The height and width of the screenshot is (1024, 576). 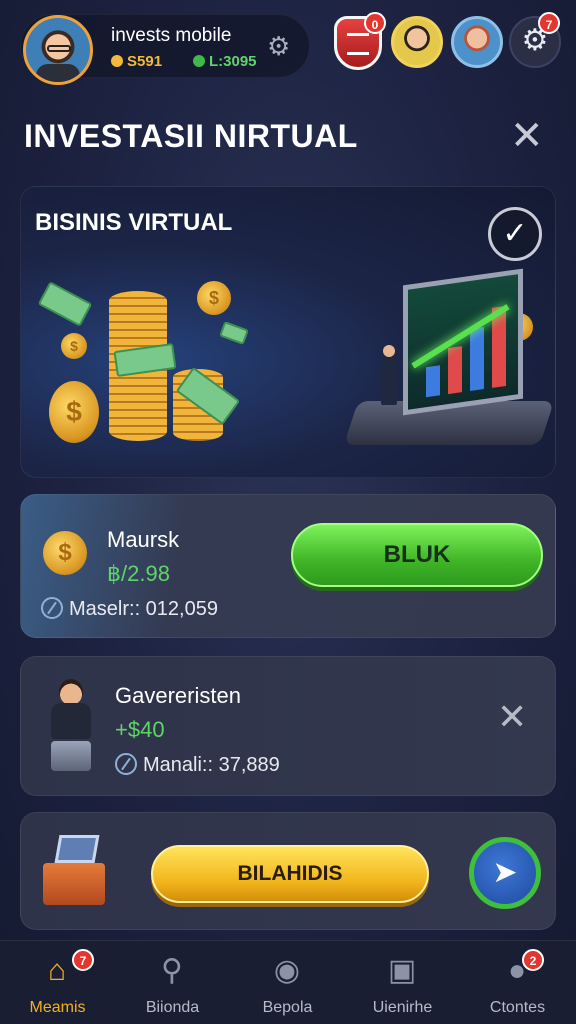 I want to click on investment-meta: Maselr:: 012,059, so click(x=129, y=609).